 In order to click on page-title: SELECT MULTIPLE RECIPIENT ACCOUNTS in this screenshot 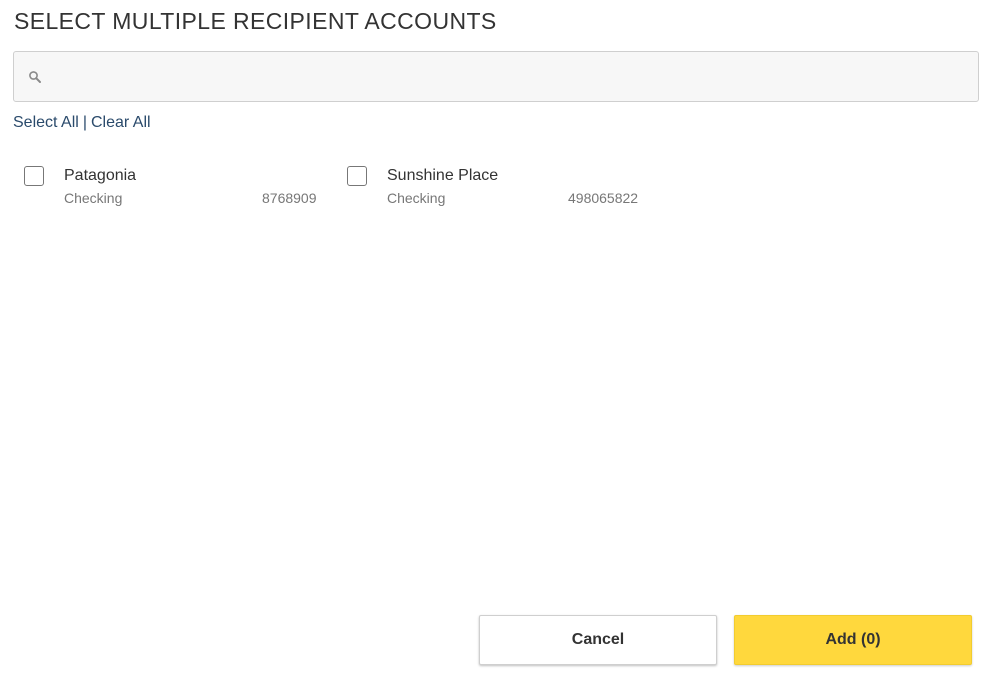, I will do `click(255, 21)`.